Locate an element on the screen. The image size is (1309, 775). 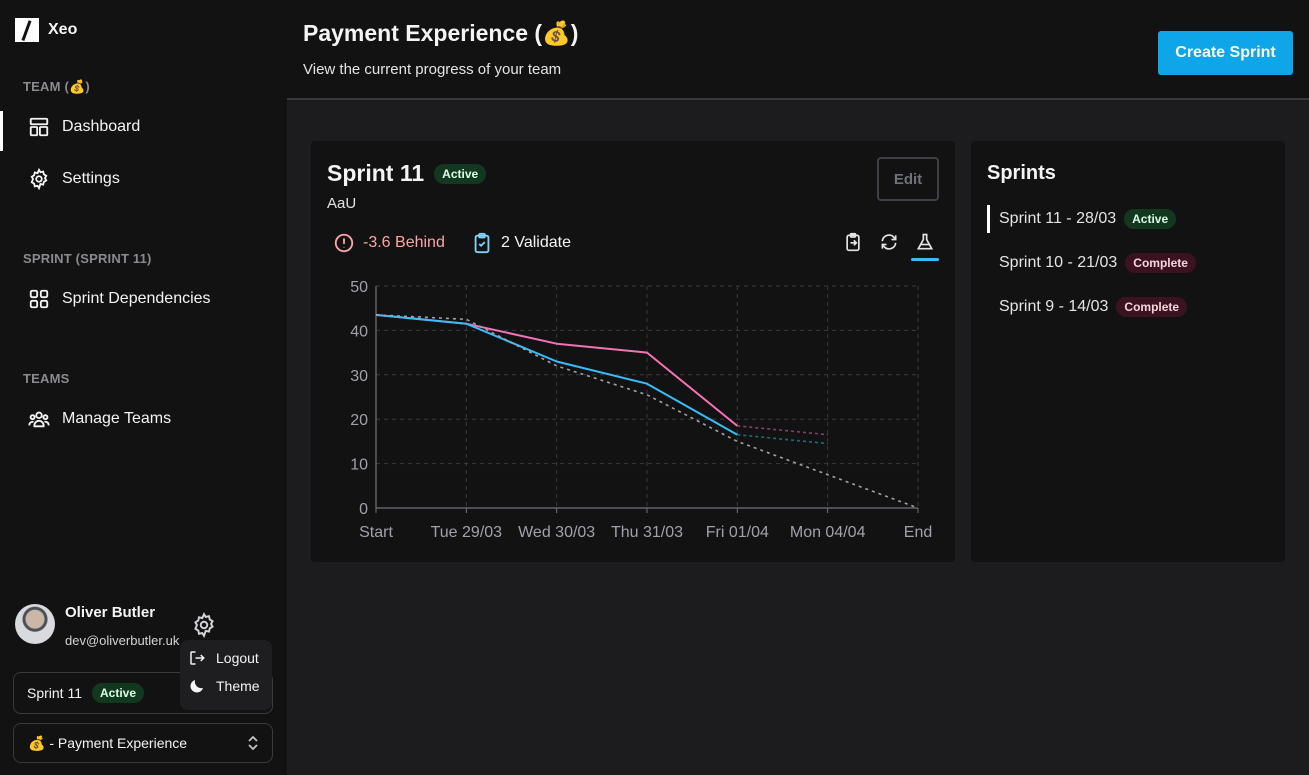
logo-mark-icon is located at coordinates (27, 30).